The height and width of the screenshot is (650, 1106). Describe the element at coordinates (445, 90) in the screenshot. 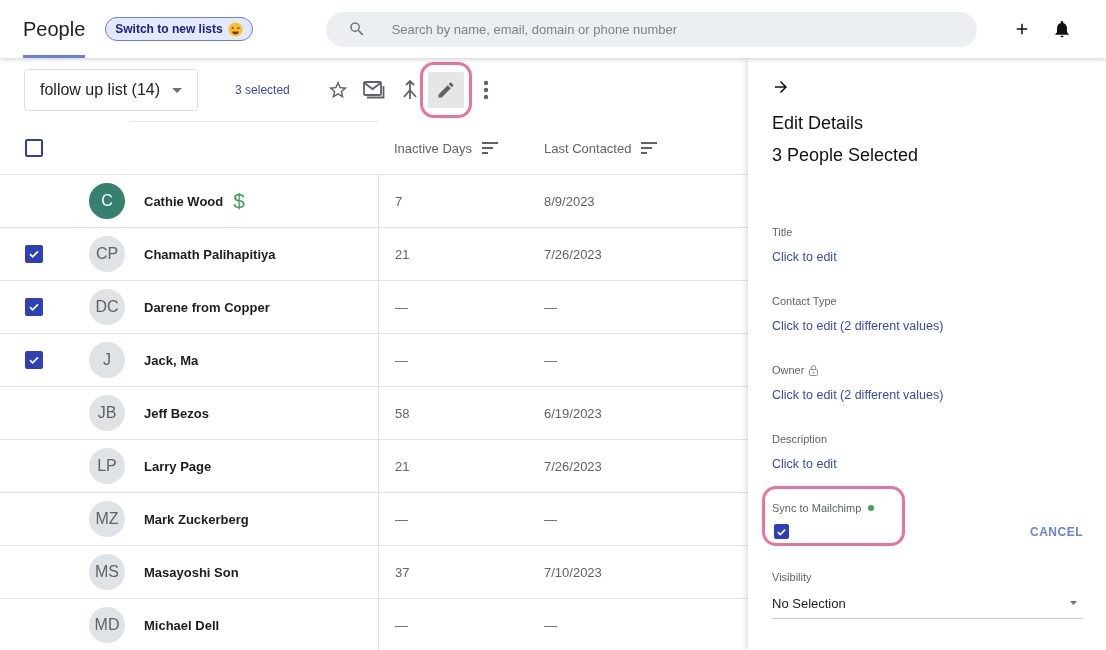

I see `edit-action-button` at that location.